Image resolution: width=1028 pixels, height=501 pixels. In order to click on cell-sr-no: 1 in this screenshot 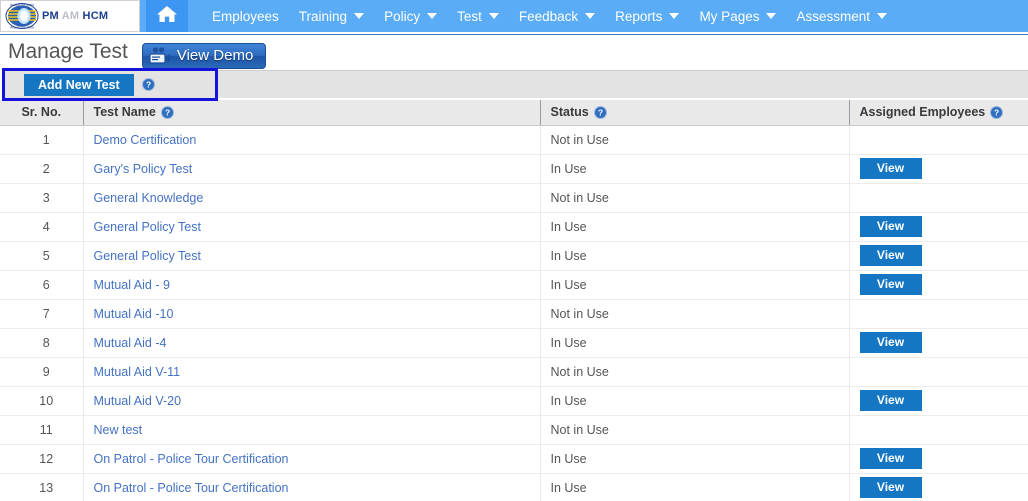, I will do `click(42, 140)`.